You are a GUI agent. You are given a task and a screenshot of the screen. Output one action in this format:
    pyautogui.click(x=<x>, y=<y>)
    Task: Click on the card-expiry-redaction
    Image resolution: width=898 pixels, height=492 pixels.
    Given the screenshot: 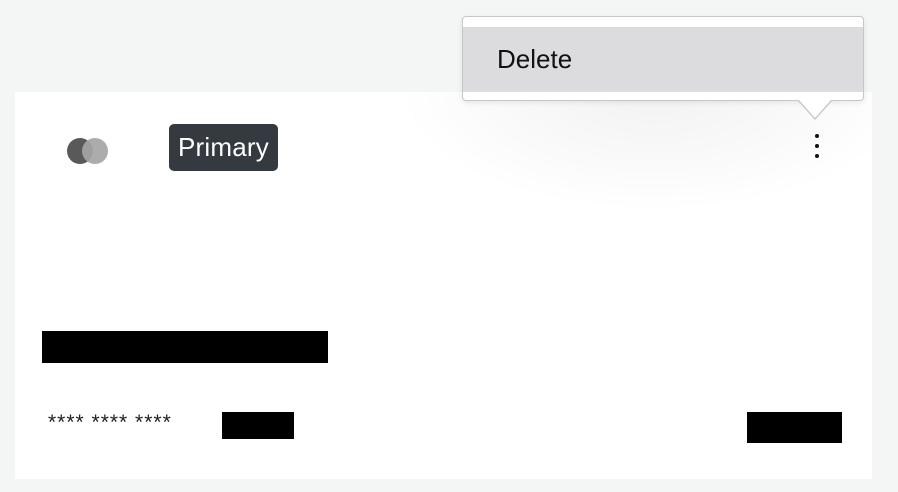 What is the action you would take?
    pyautogui.click(x=794, y=427)
    